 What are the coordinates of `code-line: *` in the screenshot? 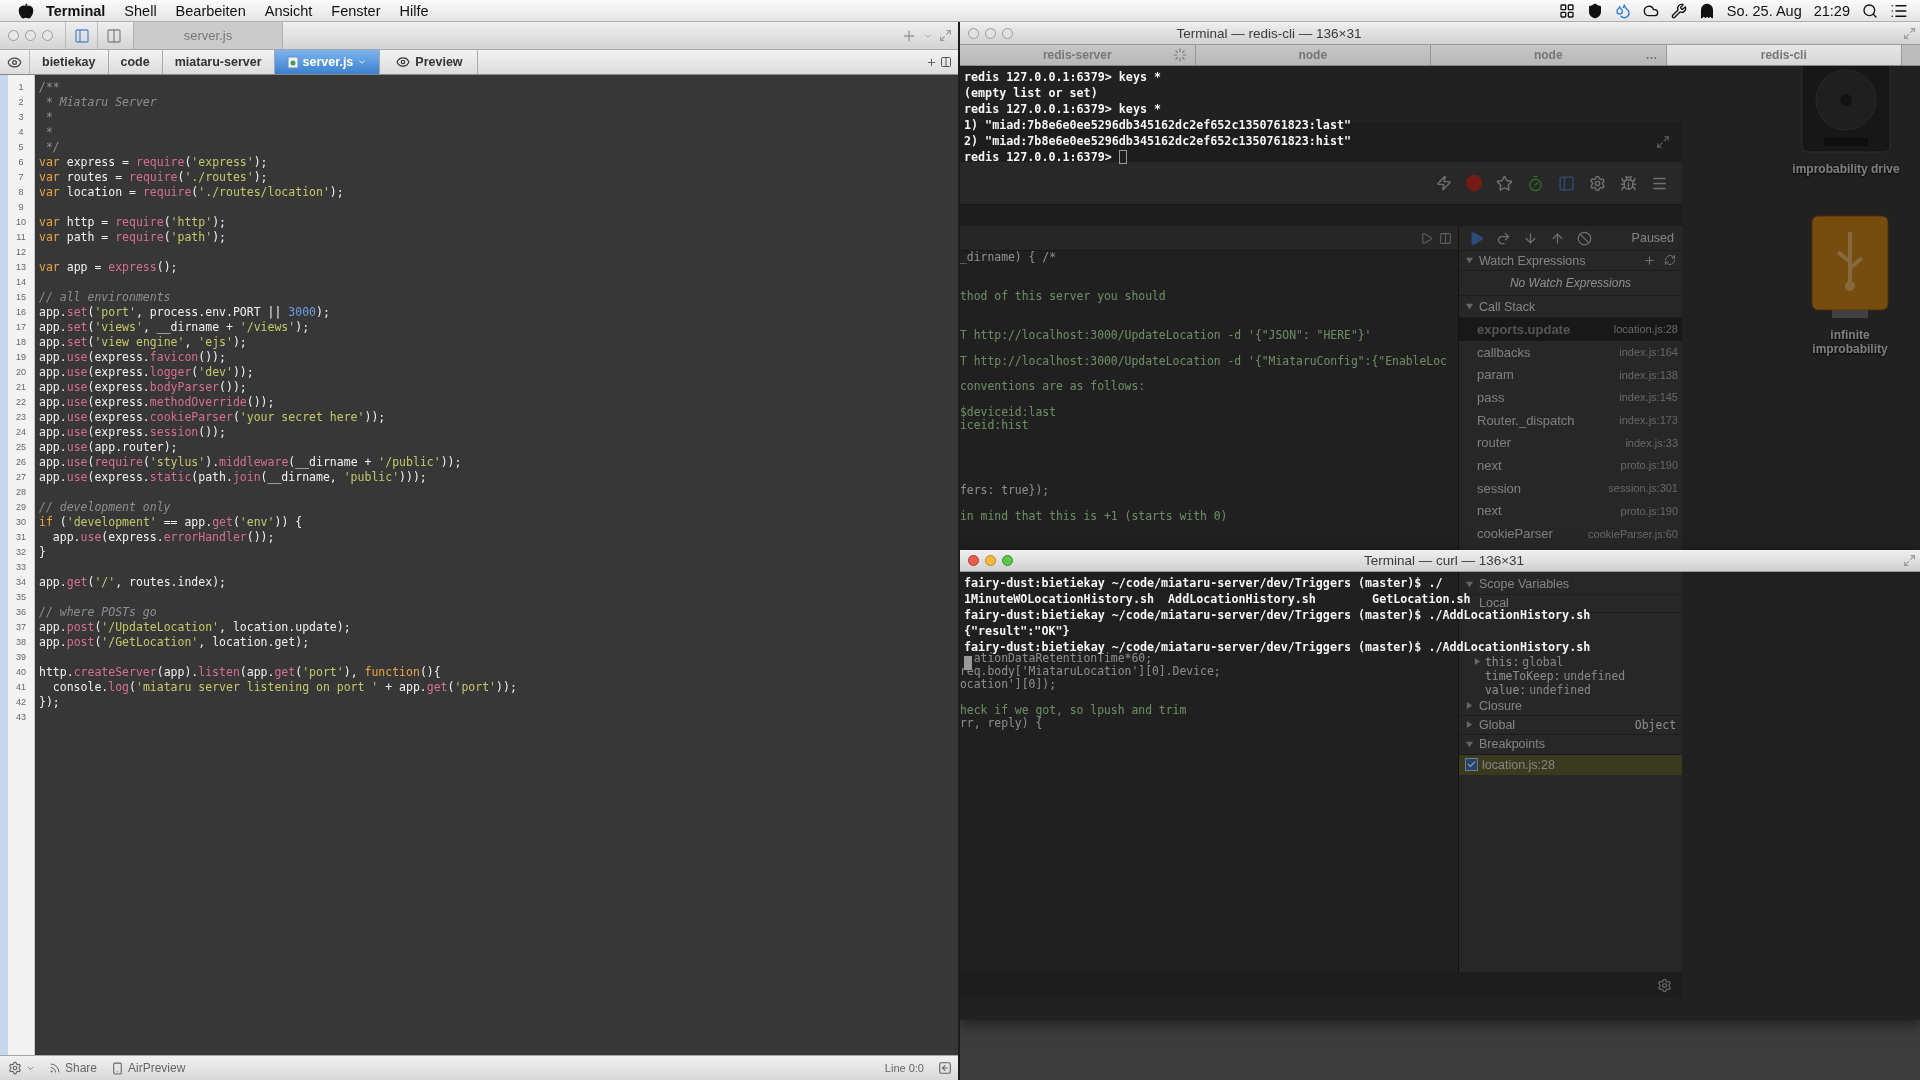 It's located at (49, 117).